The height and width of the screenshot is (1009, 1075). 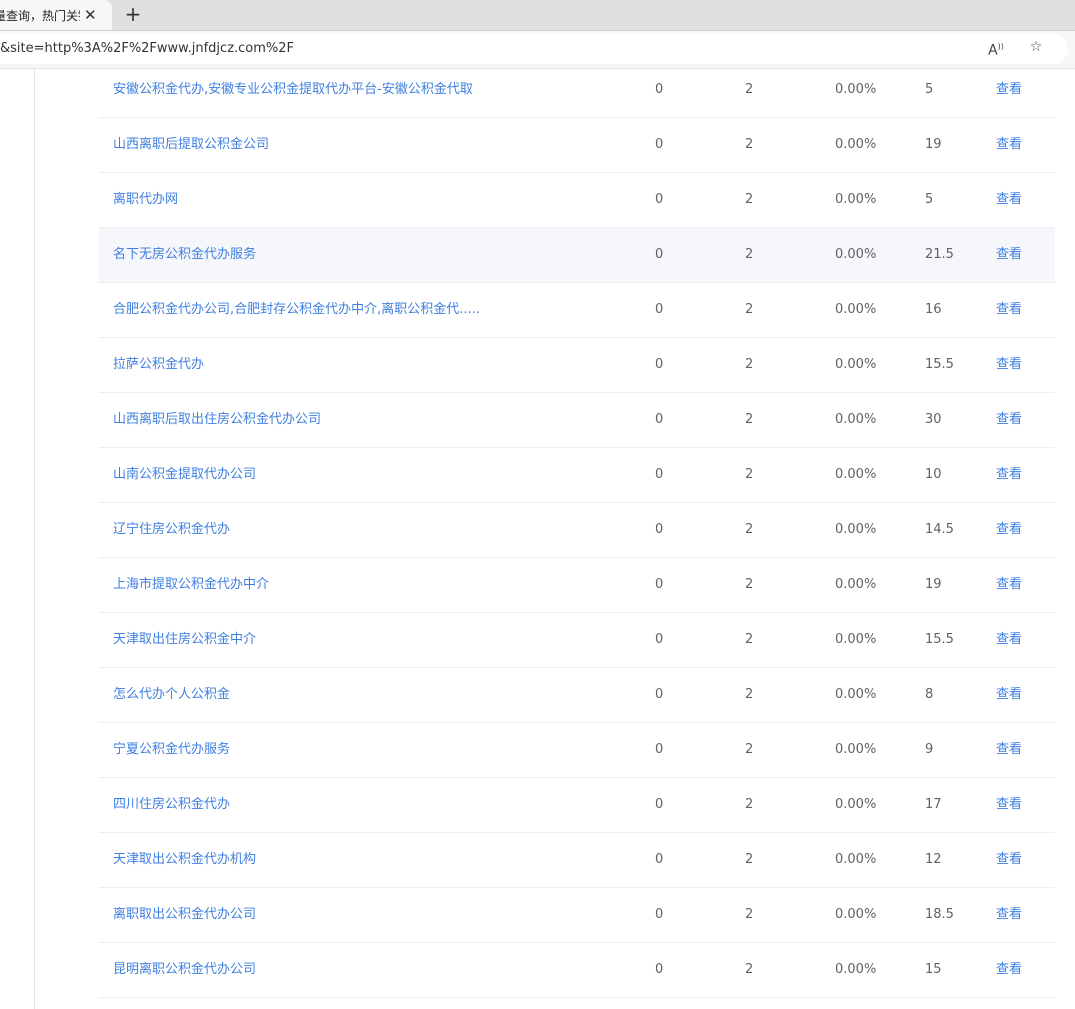 I want to click on keyword-link: 昆明离职公积金代办公司, so click(x=184, y=970).